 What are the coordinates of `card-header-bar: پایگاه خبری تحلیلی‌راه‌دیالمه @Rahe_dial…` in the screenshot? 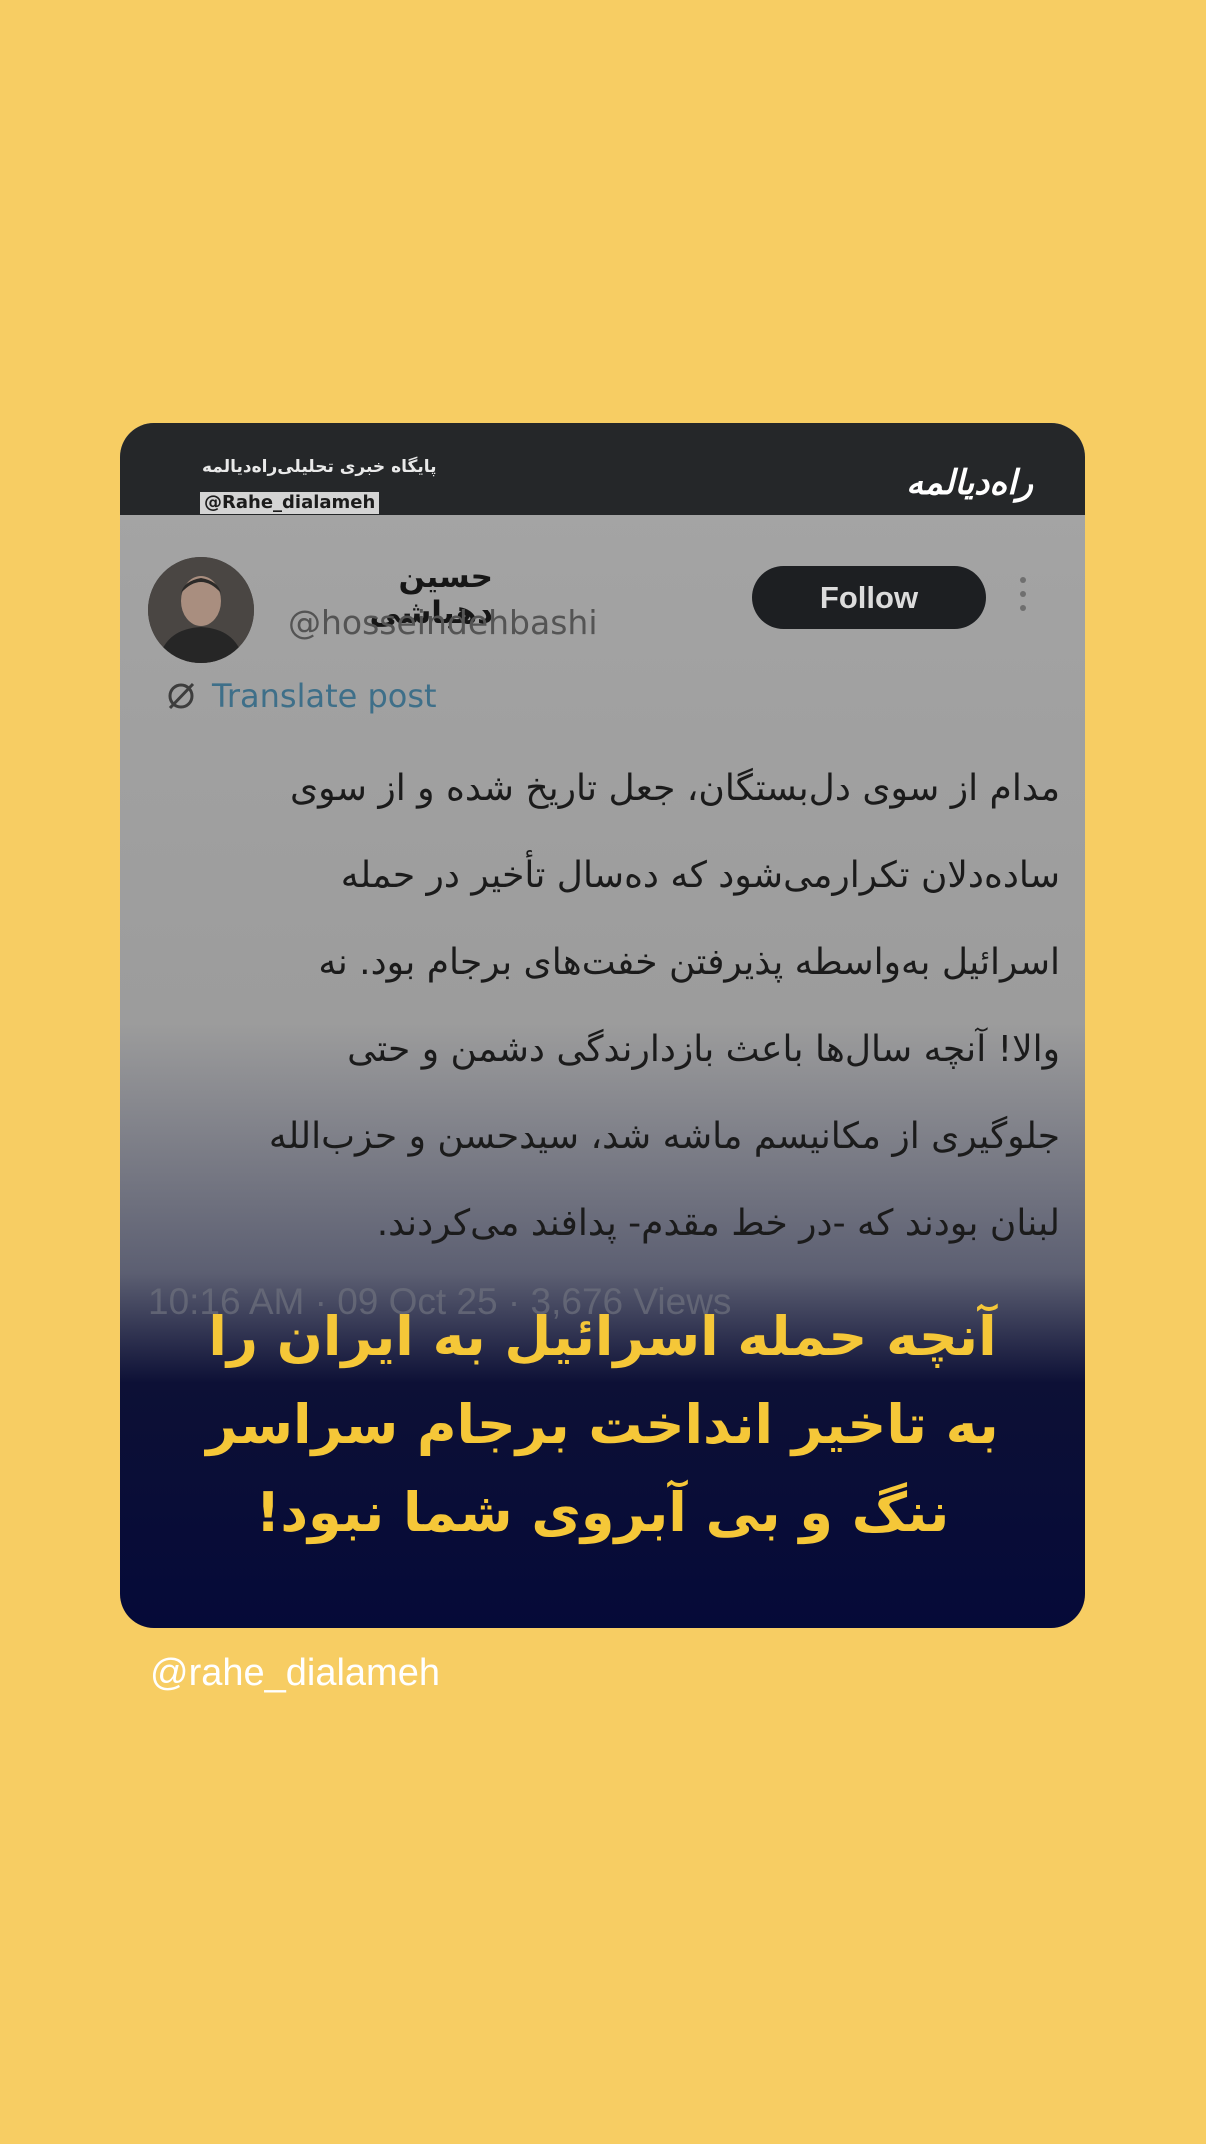 It's located at (602, 469).